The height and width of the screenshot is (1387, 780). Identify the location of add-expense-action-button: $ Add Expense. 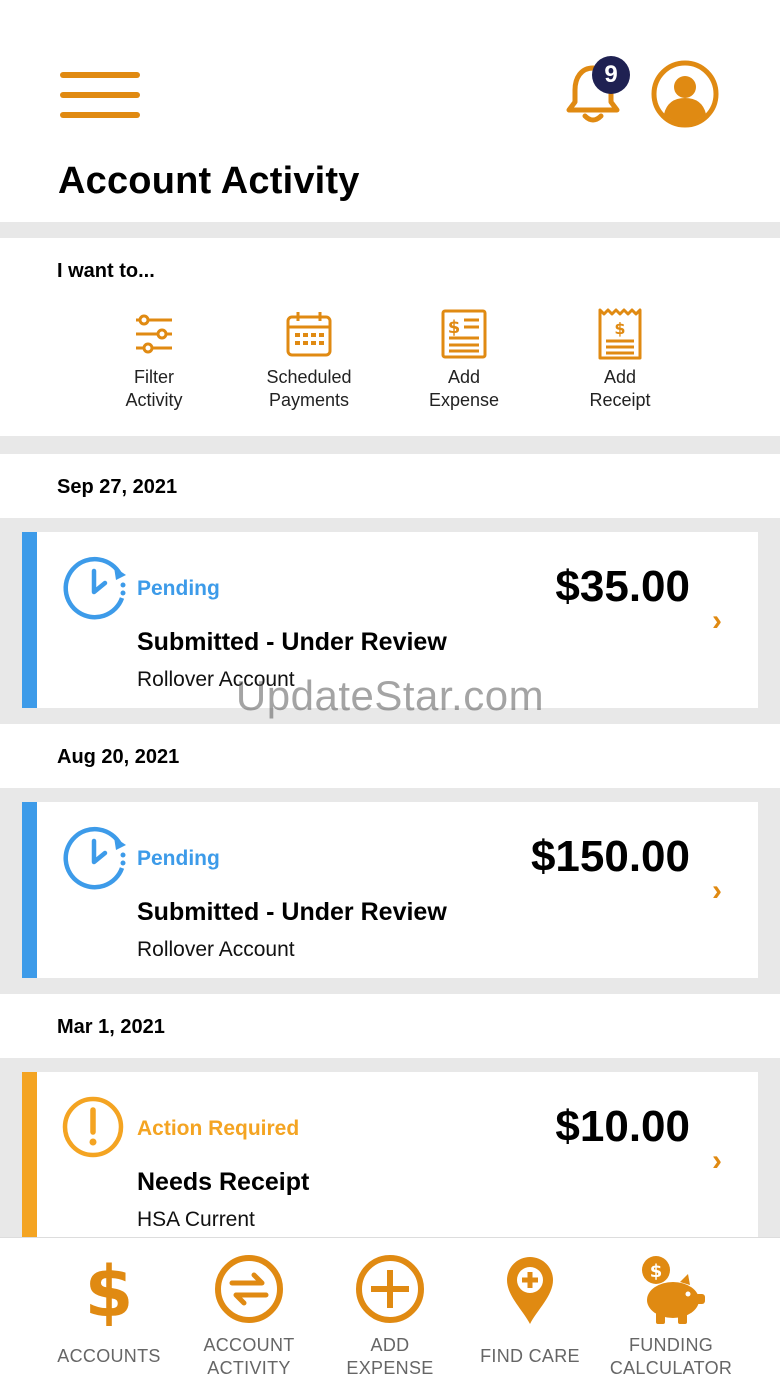
(464, 360).